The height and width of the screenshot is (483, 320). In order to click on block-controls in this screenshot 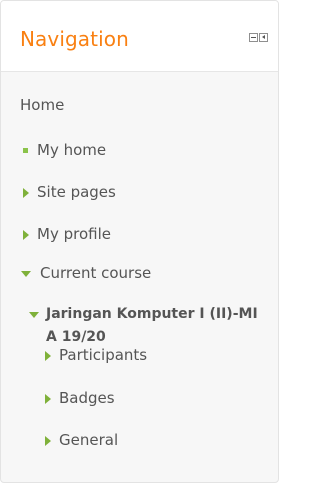, I will do `click(258, 37)`.